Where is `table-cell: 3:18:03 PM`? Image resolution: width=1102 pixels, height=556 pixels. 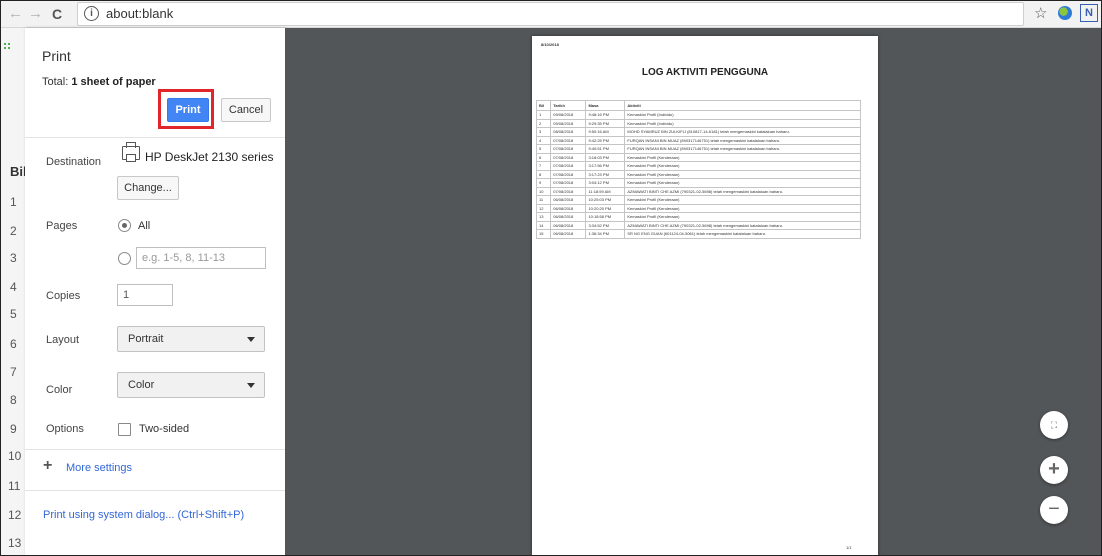 table-cell: 3:18:03 PM is located at coordinates (605, 157).